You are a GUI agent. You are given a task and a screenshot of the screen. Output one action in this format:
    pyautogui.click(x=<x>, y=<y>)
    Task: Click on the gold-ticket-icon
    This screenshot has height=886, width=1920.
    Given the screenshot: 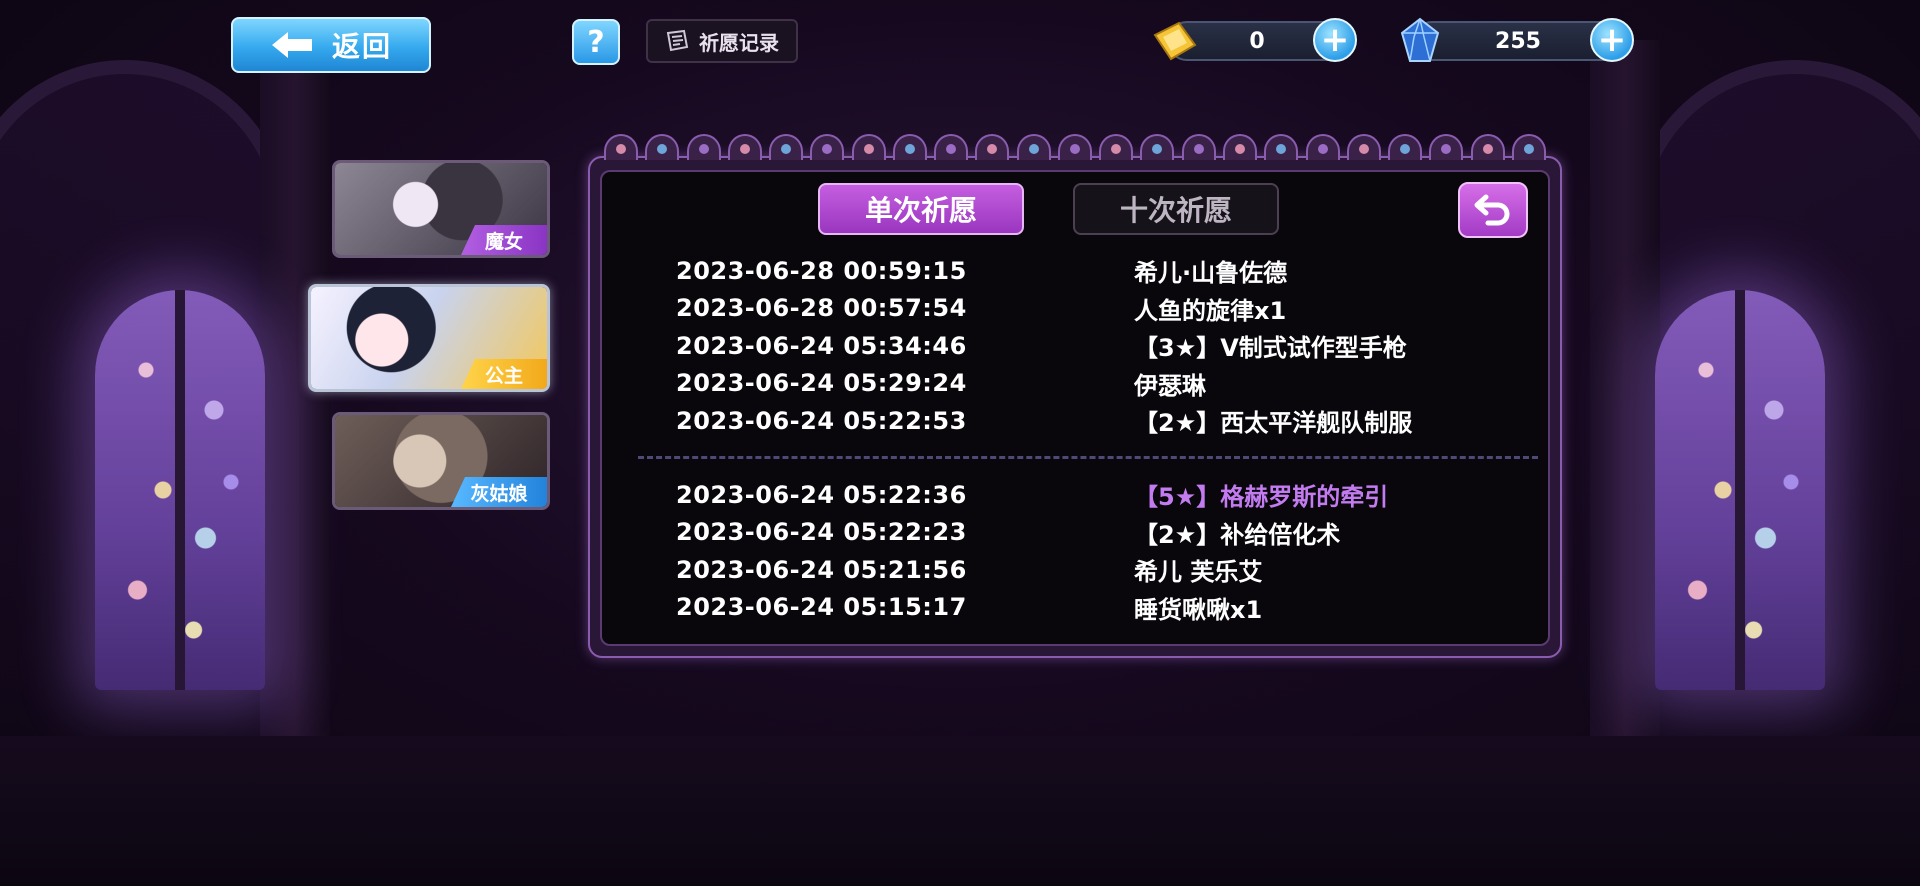 What is the action you would take?
    pyautogui.click(x=1175, y=41)
    